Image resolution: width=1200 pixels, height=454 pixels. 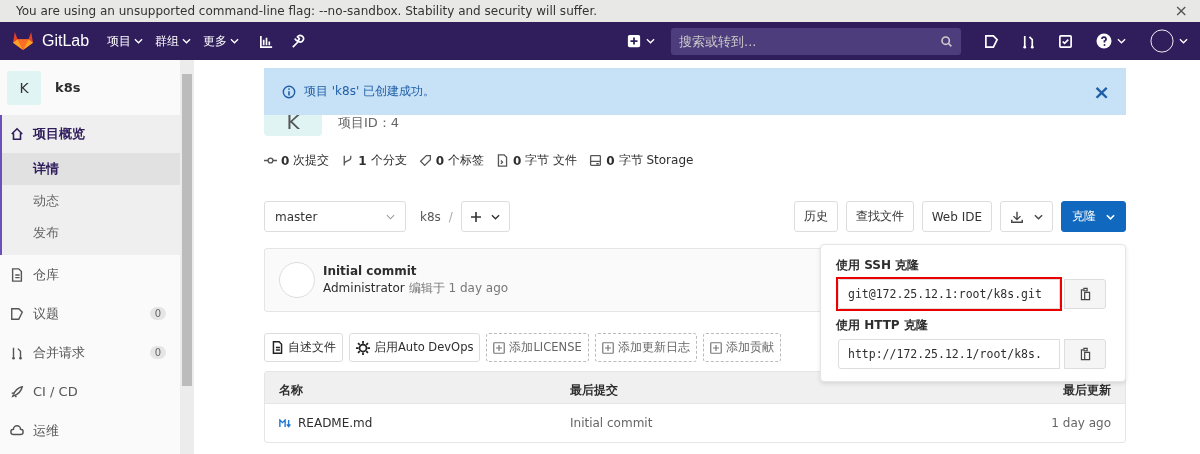 What do you see at coordinates (24, 87) in the screenshot?
I see `project-avatar: K` at bounding box center [24, 87].